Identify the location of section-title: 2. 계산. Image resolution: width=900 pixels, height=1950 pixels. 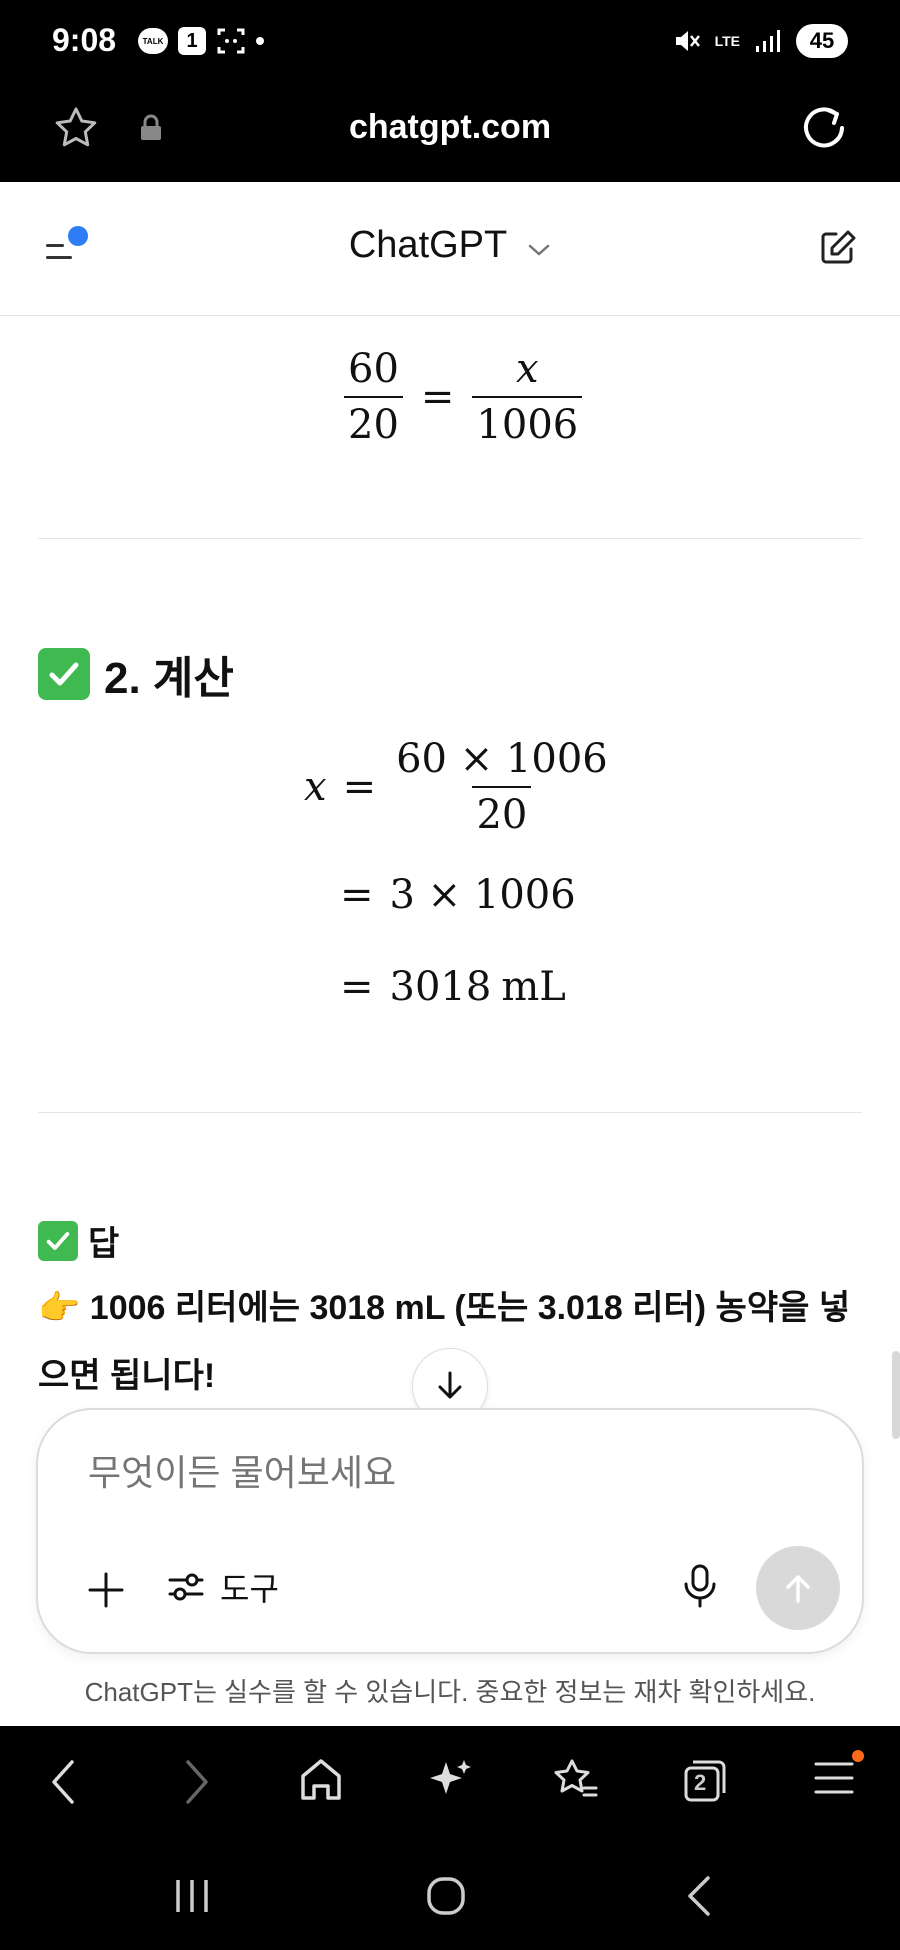
(169, 678).